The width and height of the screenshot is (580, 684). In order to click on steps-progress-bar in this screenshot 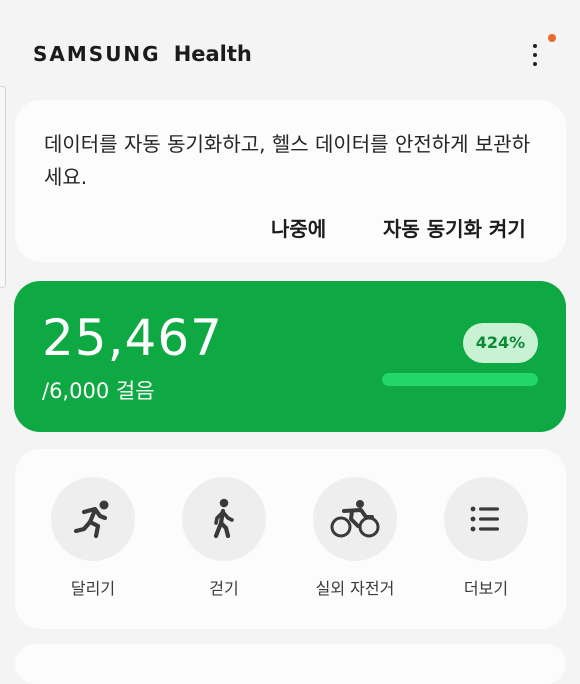, I will do `click(460, 379)`.